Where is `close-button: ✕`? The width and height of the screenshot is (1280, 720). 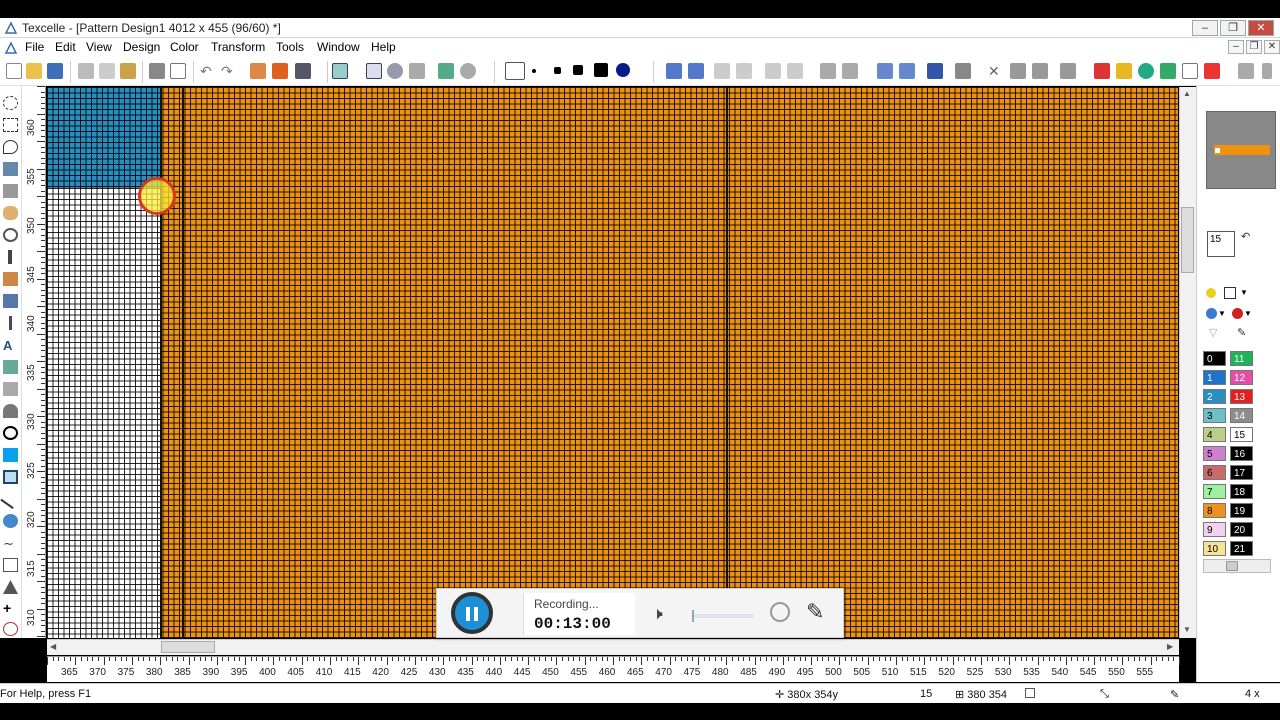 close-button: ✕ is located at coordinates (1261, 28).